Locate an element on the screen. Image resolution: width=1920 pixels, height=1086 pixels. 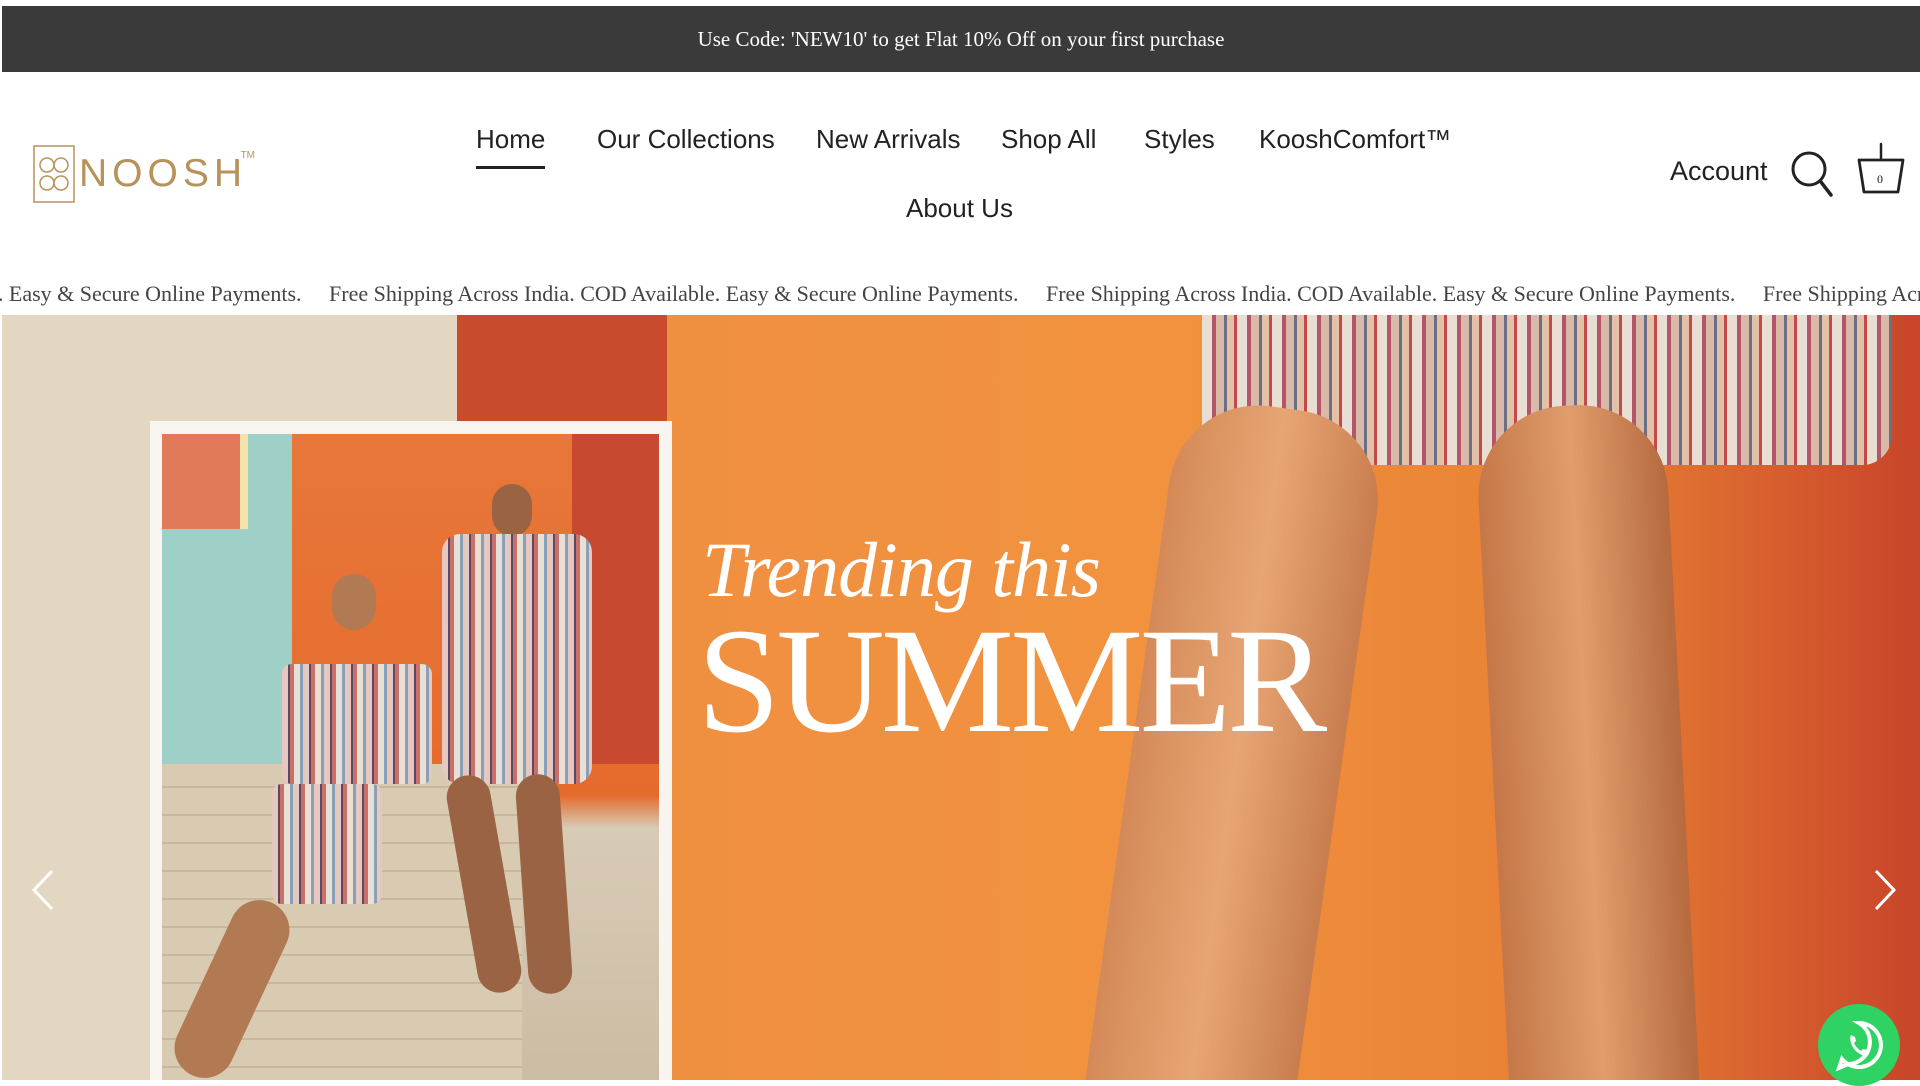
marquee-item: Free Shipping Across India. COD is located at coordinates (1841, 293).